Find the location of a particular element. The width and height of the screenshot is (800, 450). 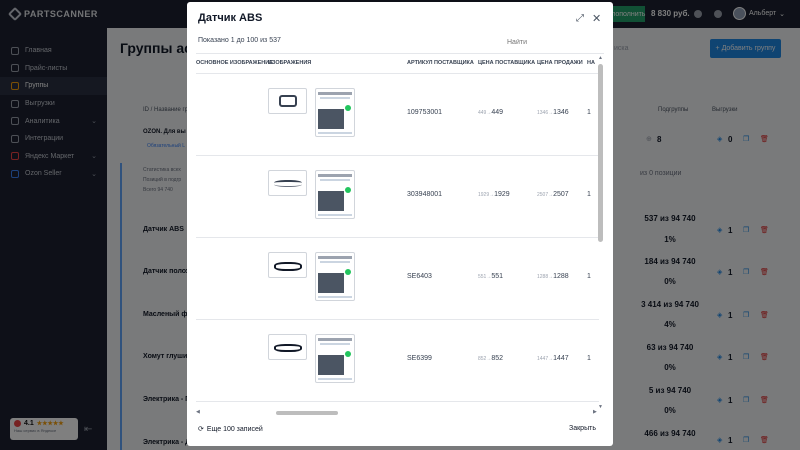

vertical-scroll-thumb is located at coordinates (600, 153).